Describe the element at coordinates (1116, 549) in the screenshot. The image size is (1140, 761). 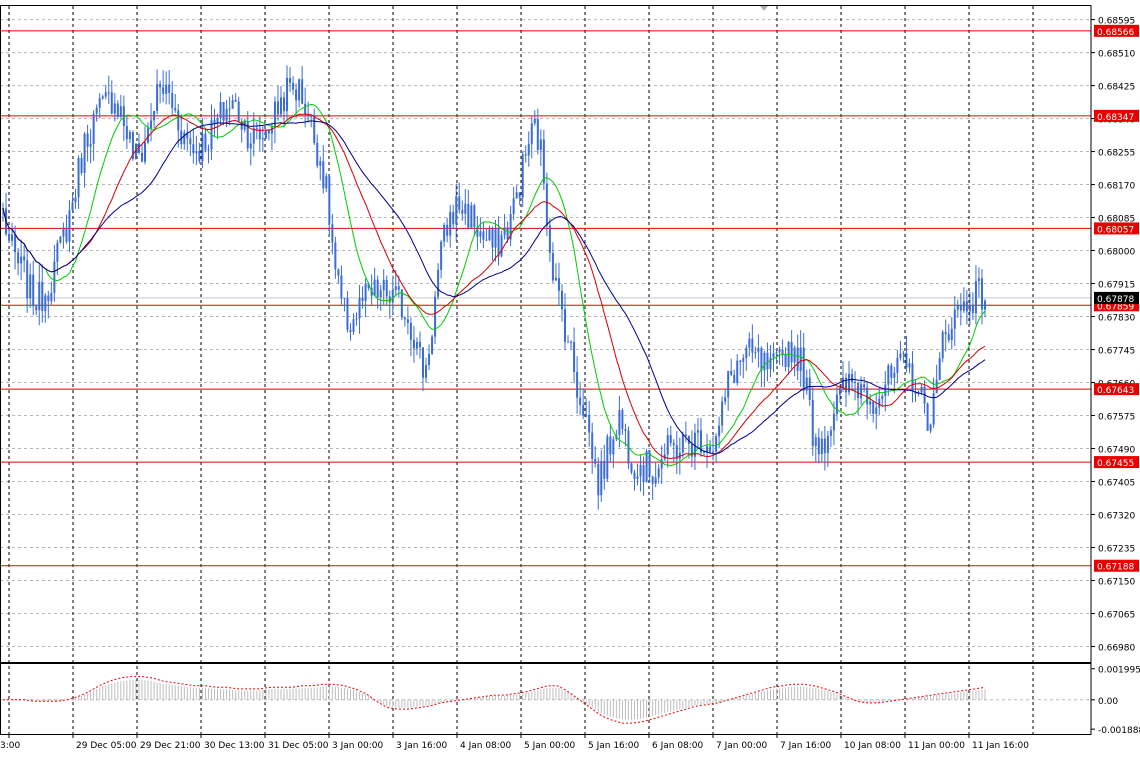
I see `price-tick-label: 0.67235` at that location.